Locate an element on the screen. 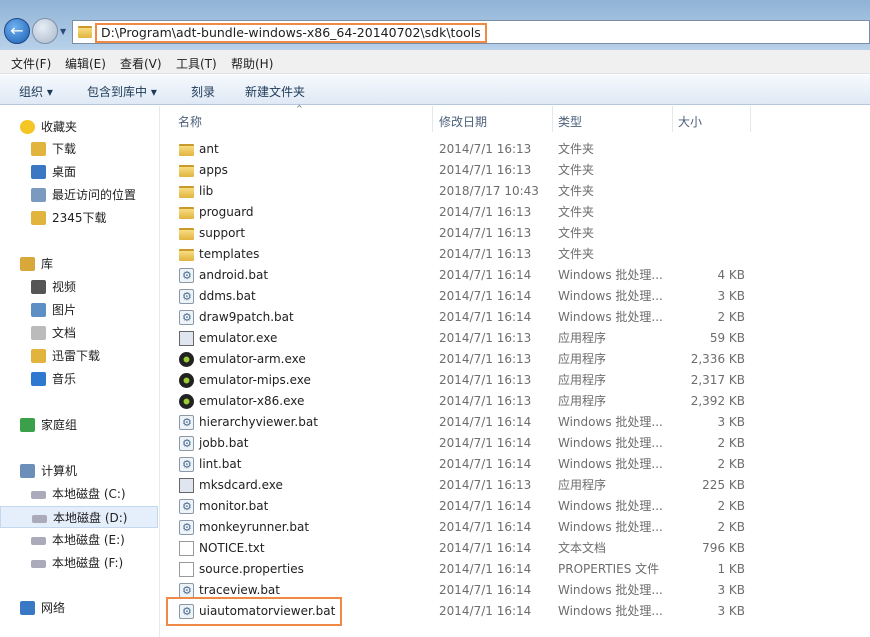  file-row: mksdcard.exe 2014/7/1 16:13 应用程序 225 KB is located at coordinates (460, 485).